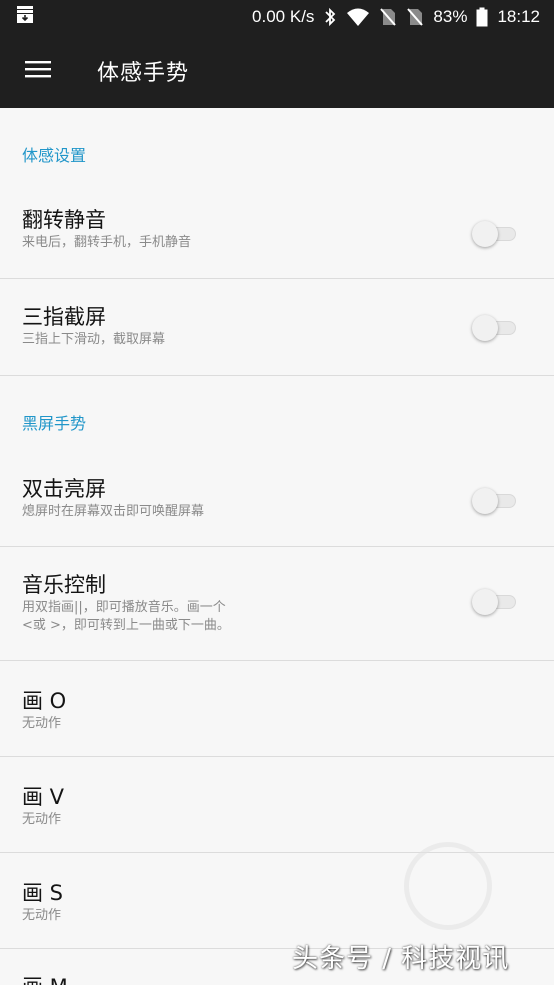 Image resolution: width=554 pixels, height=985 pixels. What do you see at coordinates (54, 423) in the screenshot?
I see `section-header-screen-off: 黑屏手势` at bounding box center [54, 423].